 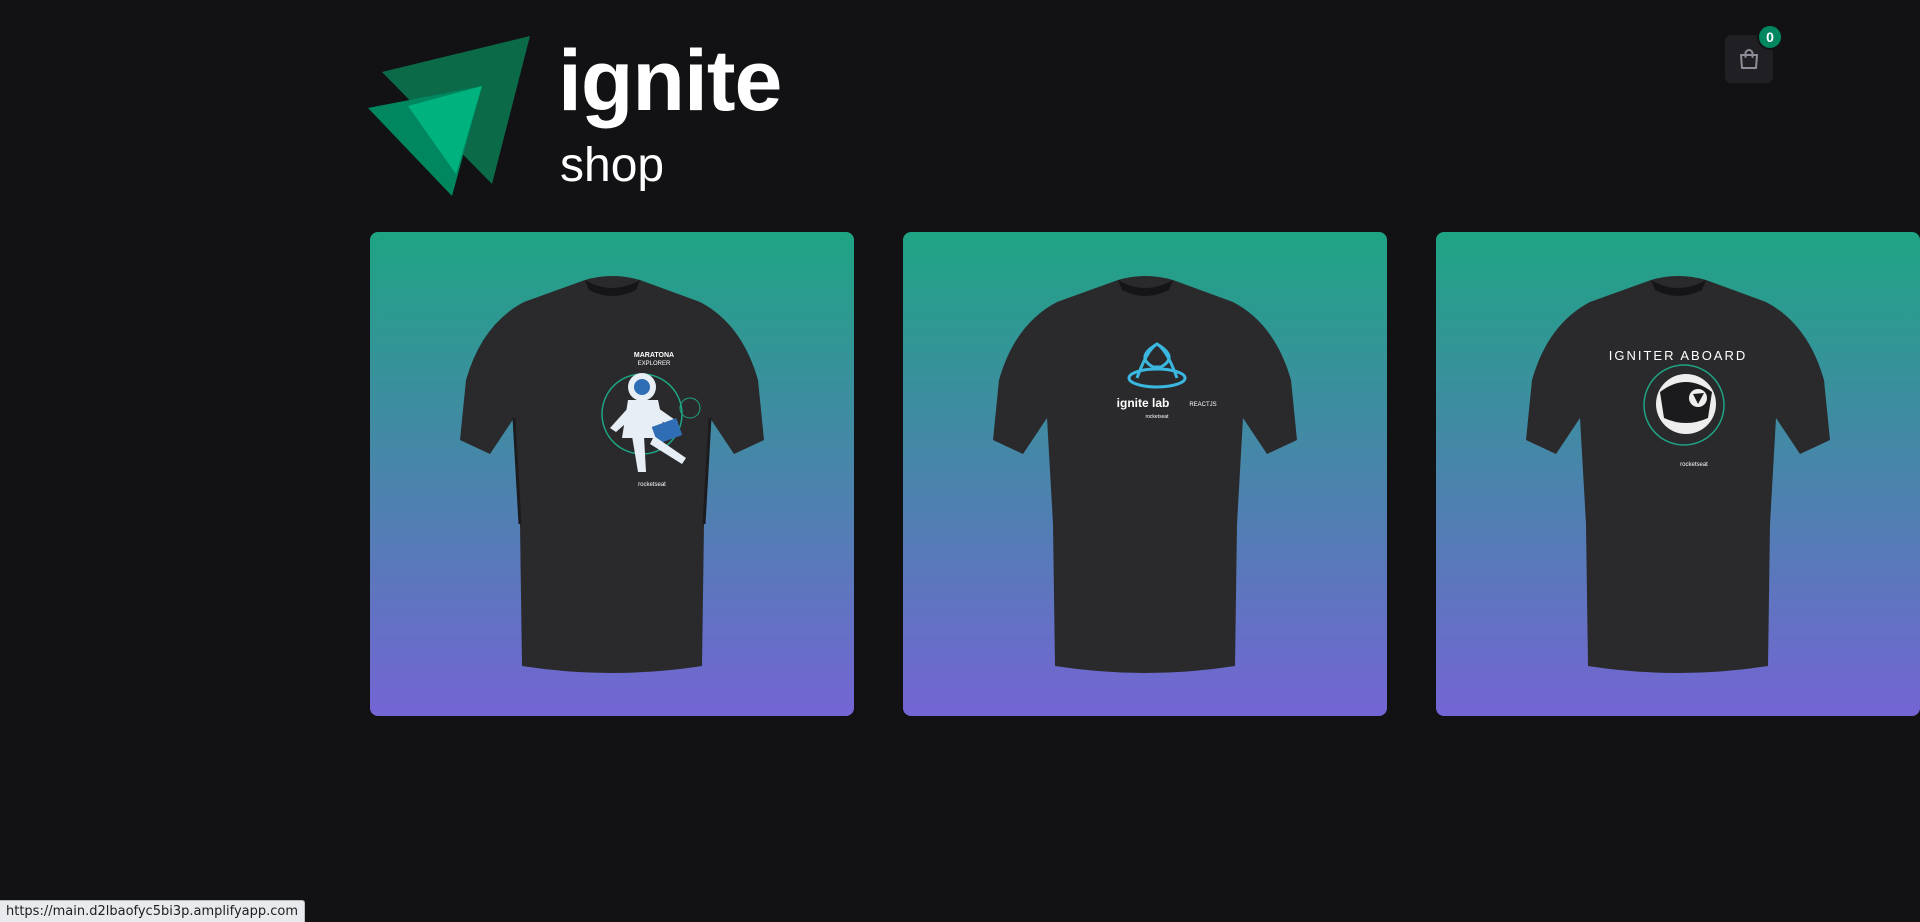 I want to click on logo-triangle-icon, so click(x=449, y=116).